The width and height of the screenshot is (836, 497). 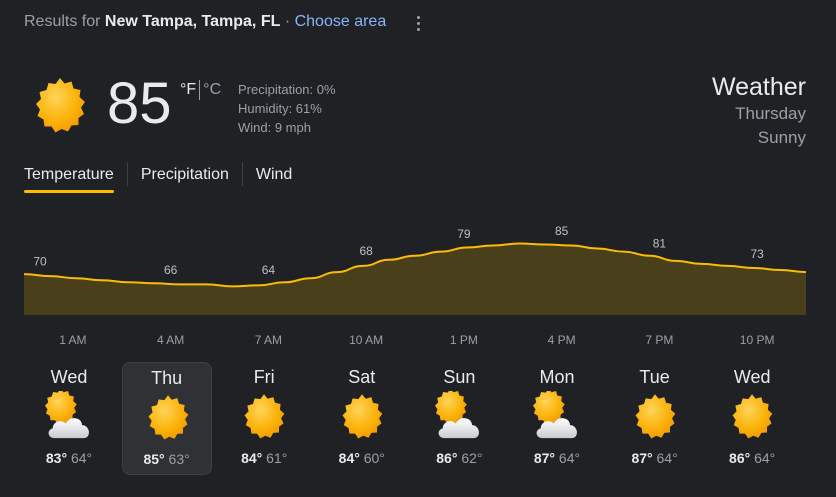 I want to click on celsius-button: °C, so click(x=212, y=89).